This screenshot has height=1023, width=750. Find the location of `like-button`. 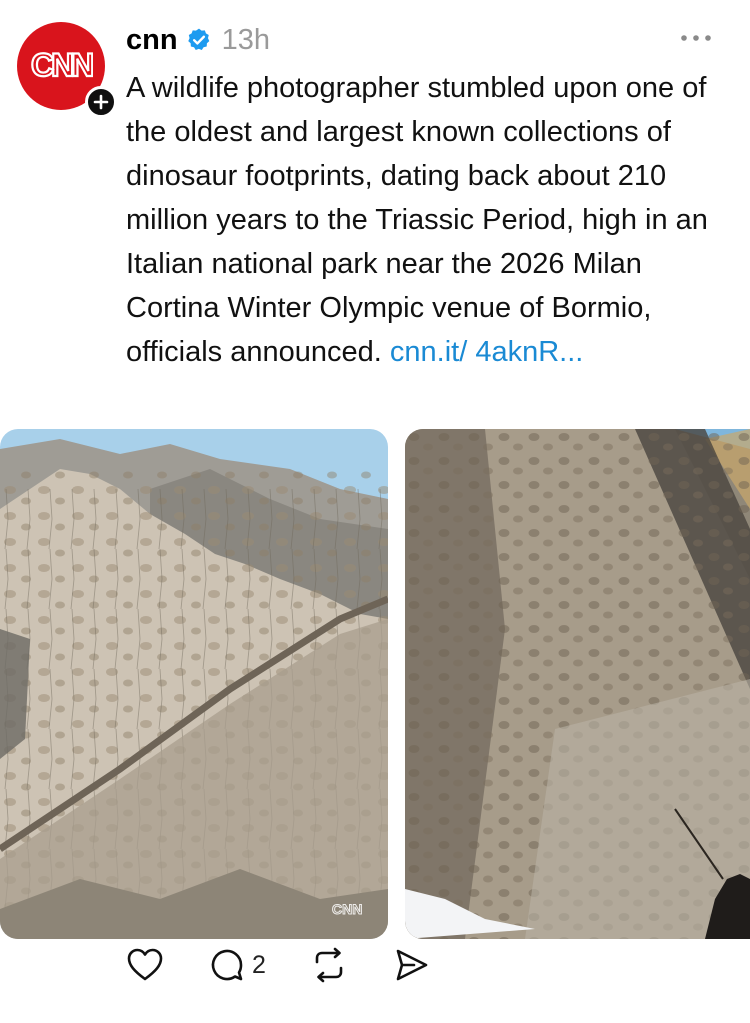

like-button is located at coordinates (145, 965).